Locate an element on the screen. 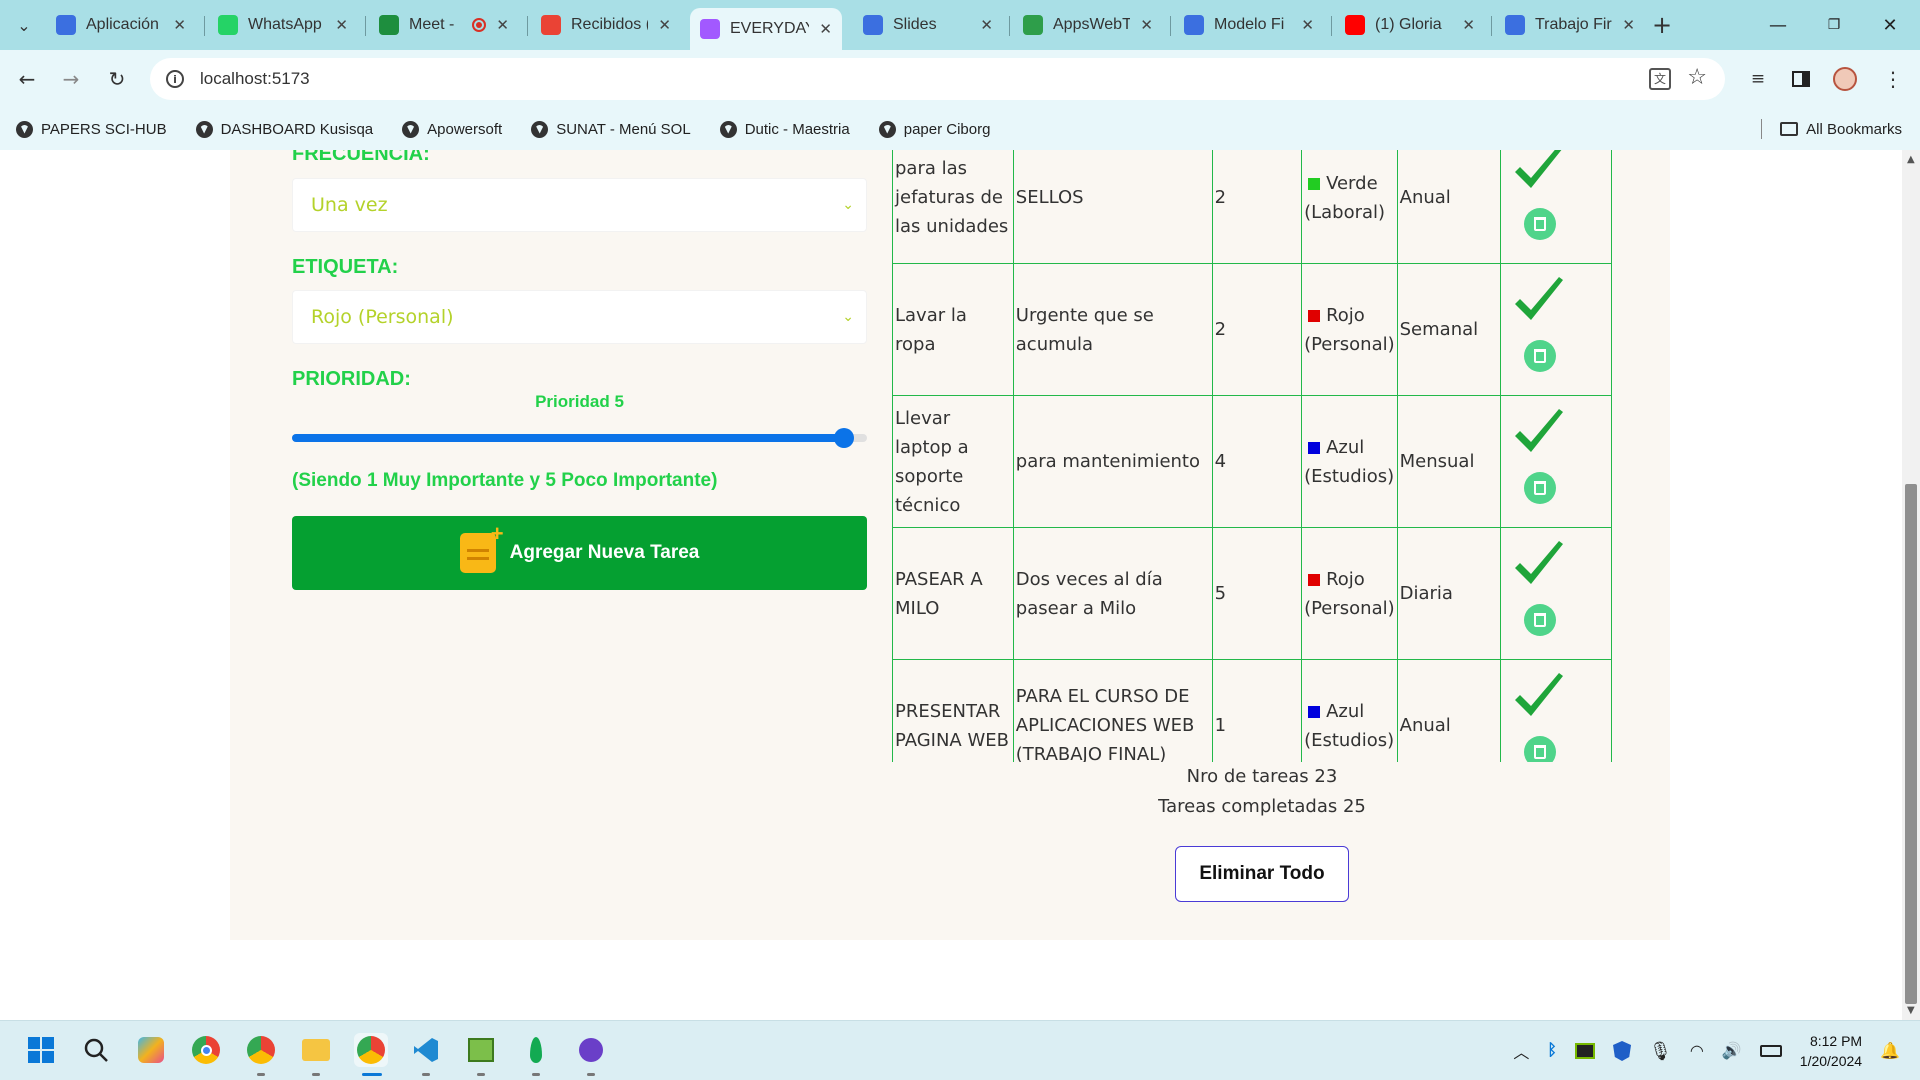 This screenshot has width=1920, height=1080. bookmark-item: SUNAT - Menú SOL is located at coordinates (611, 129).